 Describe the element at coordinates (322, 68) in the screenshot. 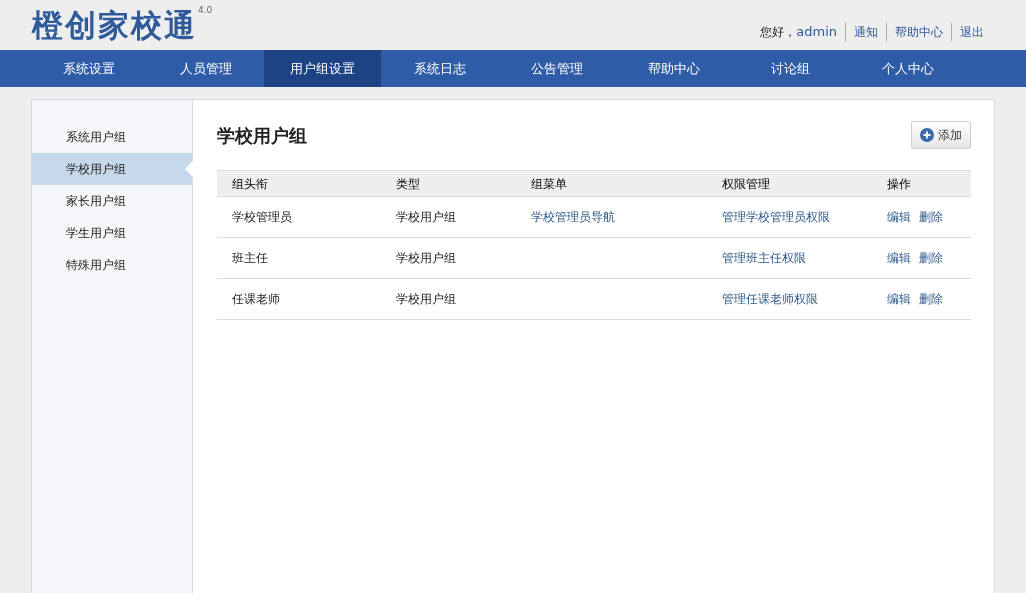

I see `nav-tab: 用户组设置` at that location.